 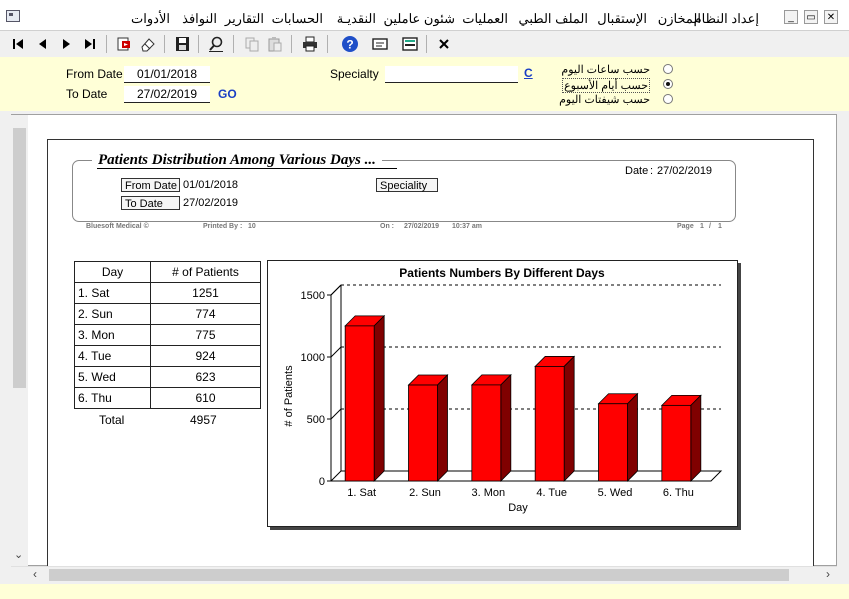 I want to click on close-window-icon: ✕, so click(x=831, y=17).